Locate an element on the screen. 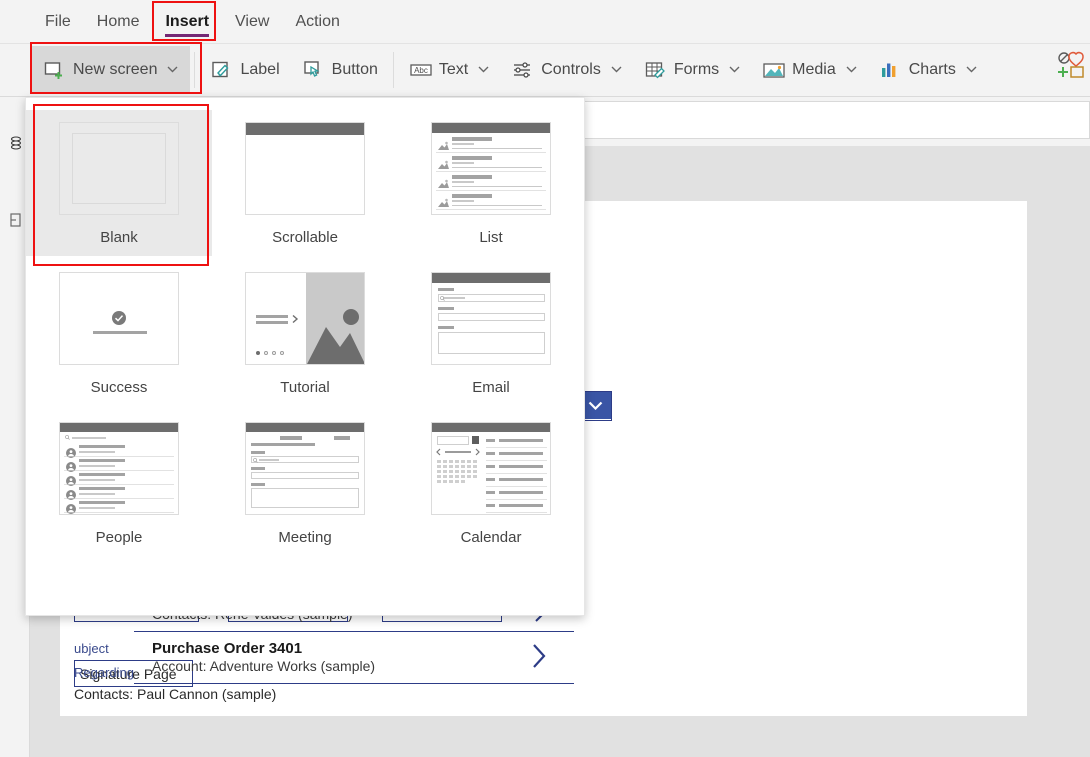  insert-media-menu: Media is located at coordinates (809, 70).